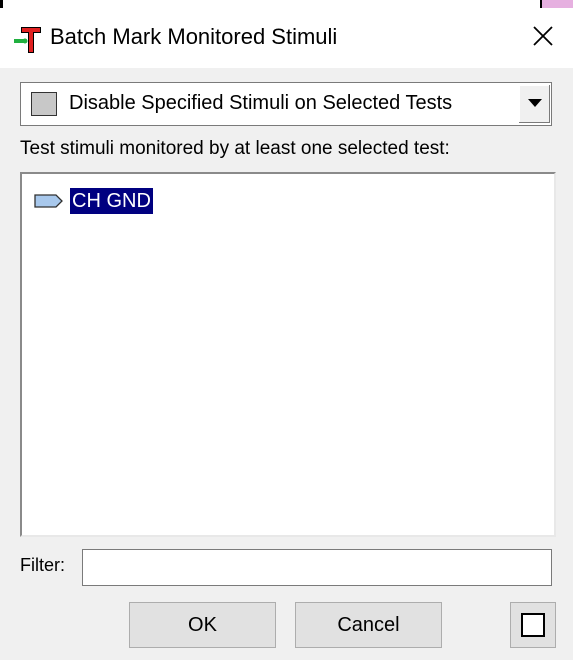 The width and height of the screenshot is (573, 660). I want to click on filter-input, so click(317, 567).